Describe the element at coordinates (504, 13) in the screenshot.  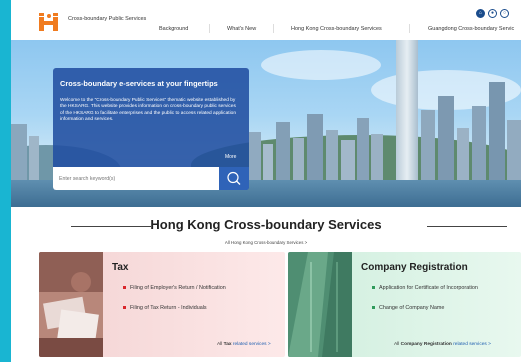
I see `language-icon: ○` at that location.